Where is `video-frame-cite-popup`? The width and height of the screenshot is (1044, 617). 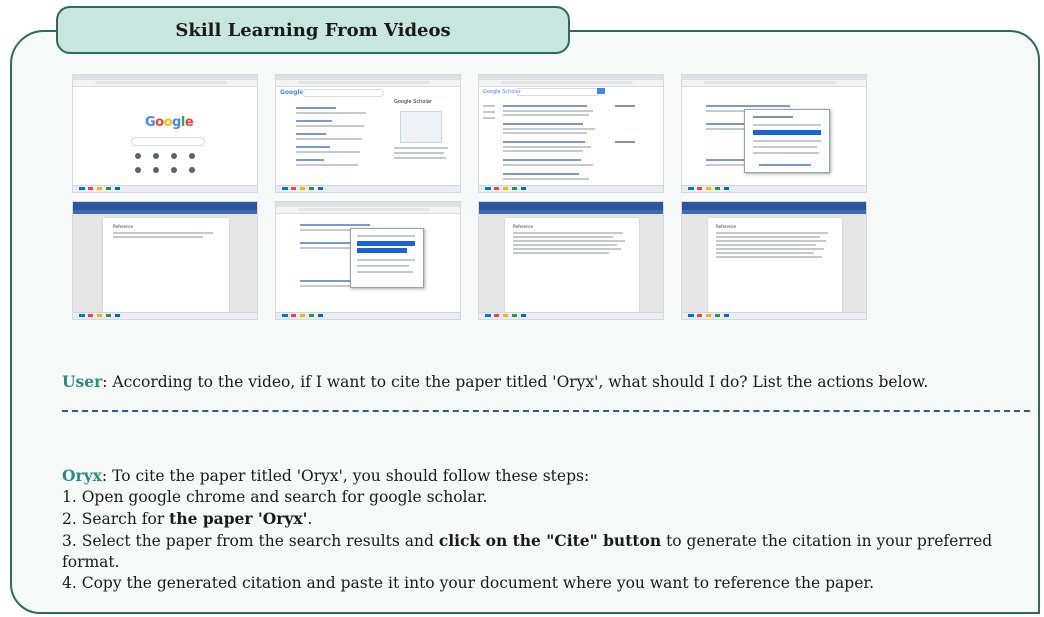
video-frame-cite-popup is located at coordinates (774, 133).